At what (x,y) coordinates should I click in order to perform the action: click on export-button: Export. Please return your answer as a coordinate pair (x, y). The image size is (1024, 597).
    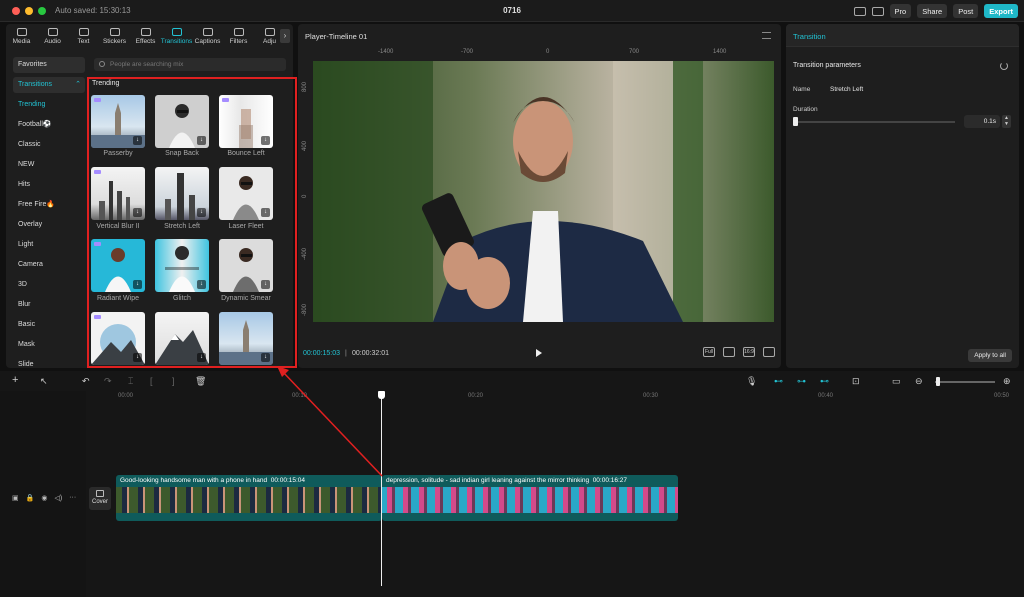
    Looking at the image, I should click on (1001, 11).